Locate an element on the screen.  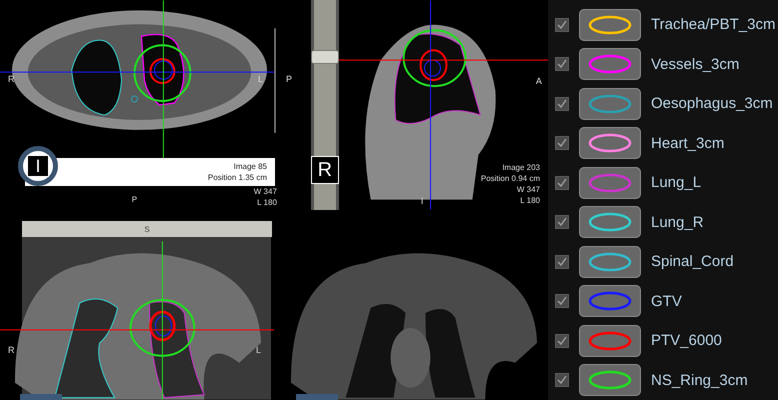
window-level-info: L 180 is located at coordinates (267, 202).